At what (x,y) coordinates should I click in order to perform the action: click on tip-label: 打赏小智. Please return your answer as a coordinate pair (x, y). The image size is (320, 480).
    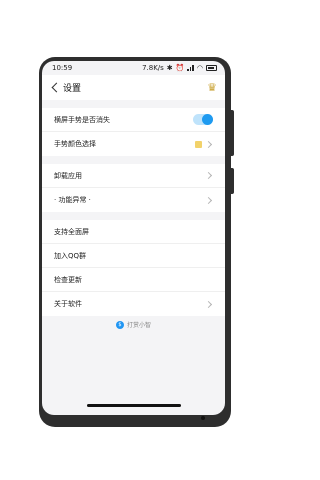
    Looking at the image, I should click on (138, 325).